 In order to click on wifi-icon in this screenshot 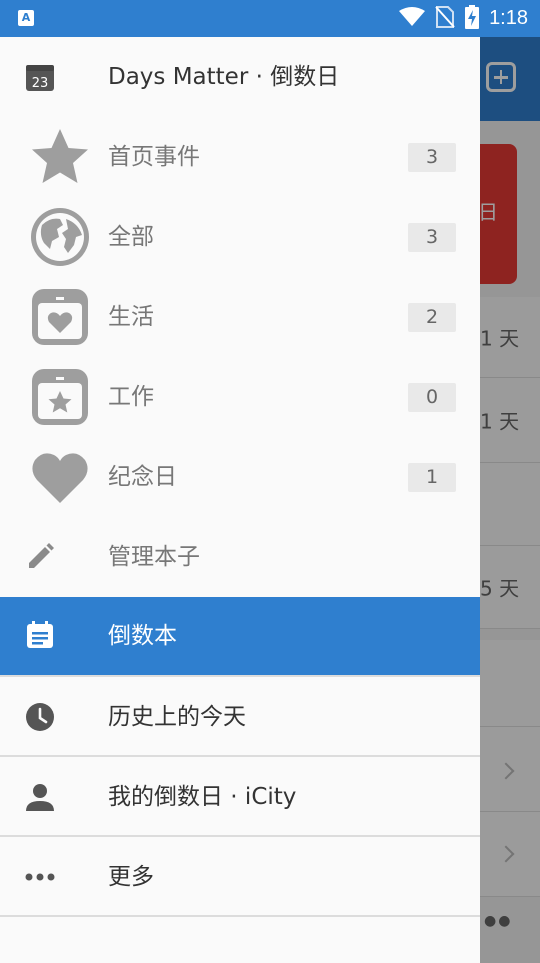, I will do `click(412, 18)`.